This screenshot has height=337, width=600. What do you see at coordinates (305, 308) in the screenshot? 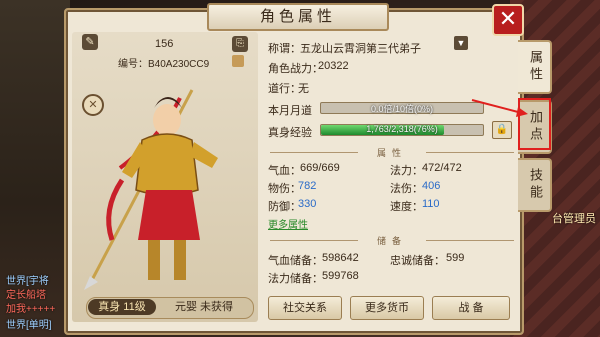
I see `social-button: 社交关系` at bounding box center [305, 308].